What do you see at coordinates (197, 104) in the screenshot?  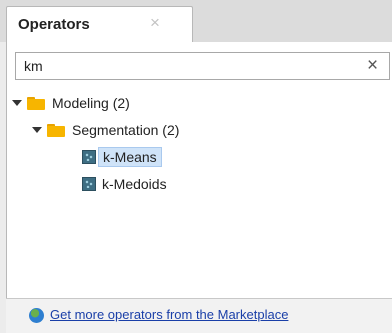 I see `tree-item-modeling: Modeling (2)` at bounding box center [197, 104].